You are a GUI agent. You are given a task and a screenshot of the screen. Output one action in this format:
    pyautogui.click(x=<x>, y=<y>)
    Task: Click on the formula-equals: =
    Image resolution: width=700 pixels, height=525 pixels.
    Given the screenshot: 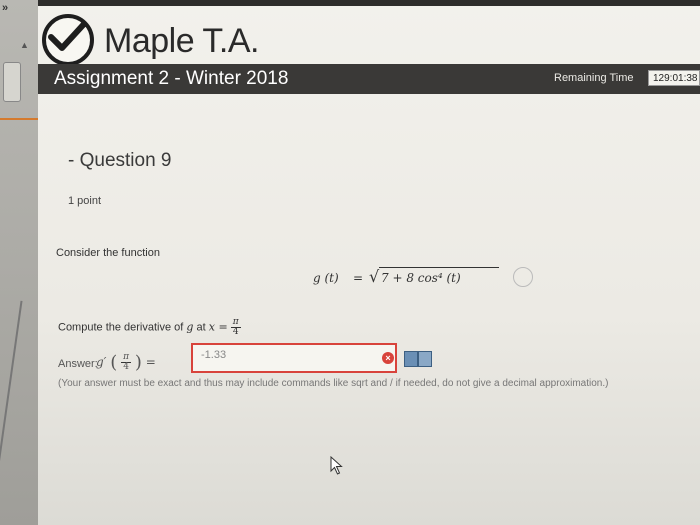 What is the action you would take?
    pyautogui.click(x=358, y=278)
    